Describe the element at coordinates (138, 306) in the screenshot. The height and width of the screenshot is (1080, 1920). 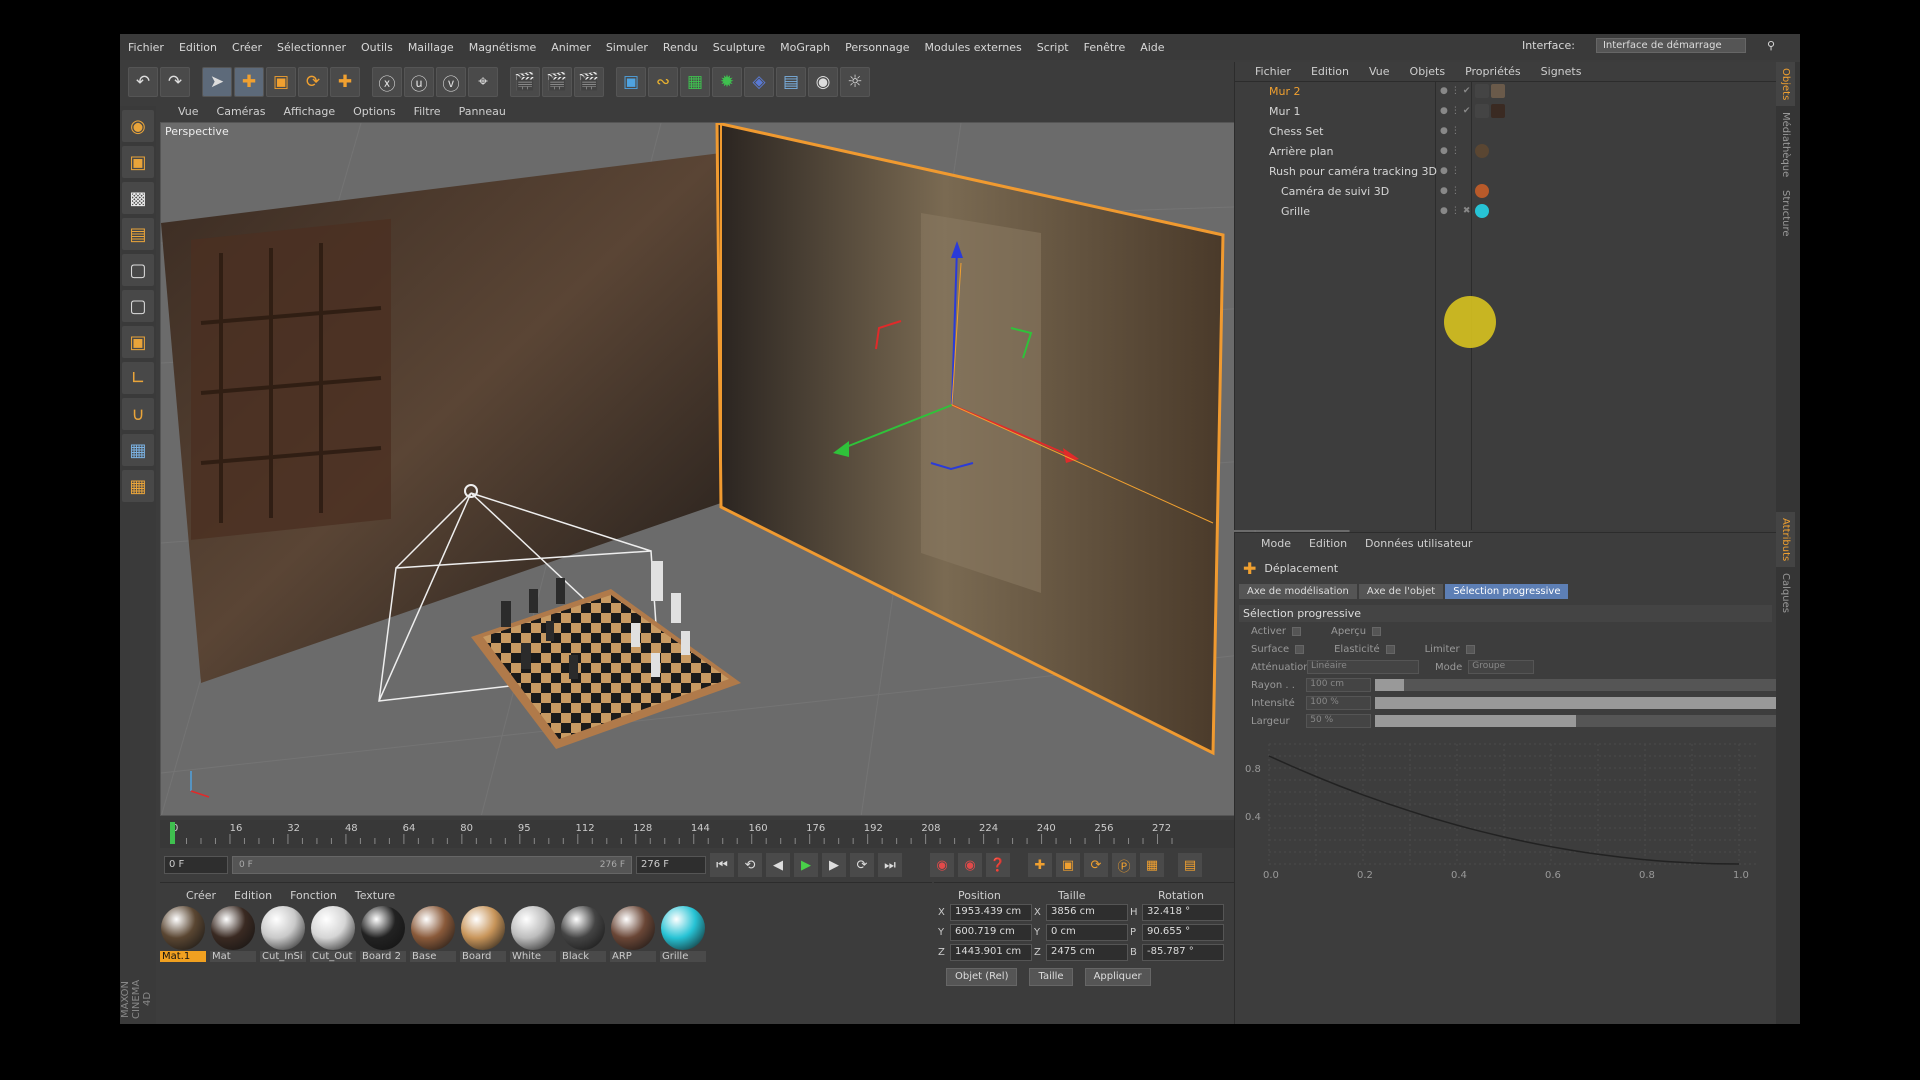
I see `edges-mode-icon: ▢` at that location.